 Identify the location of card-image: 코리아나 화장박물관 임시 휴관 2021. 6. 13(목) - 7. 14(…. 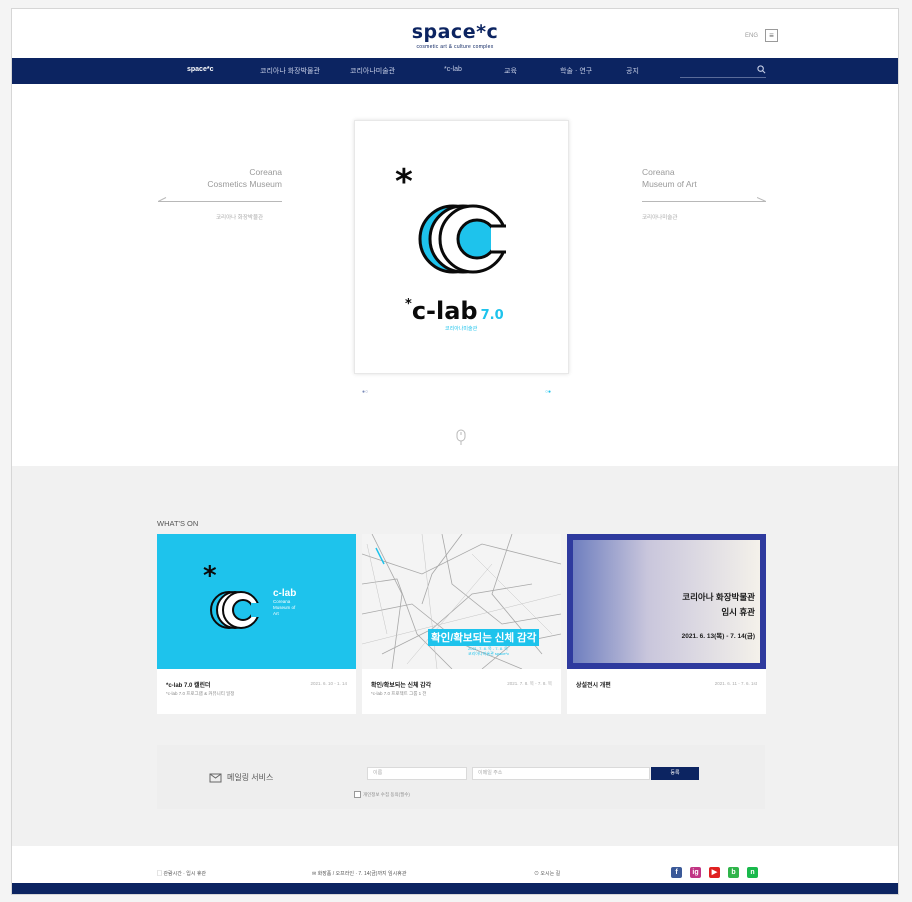
(666, 601).